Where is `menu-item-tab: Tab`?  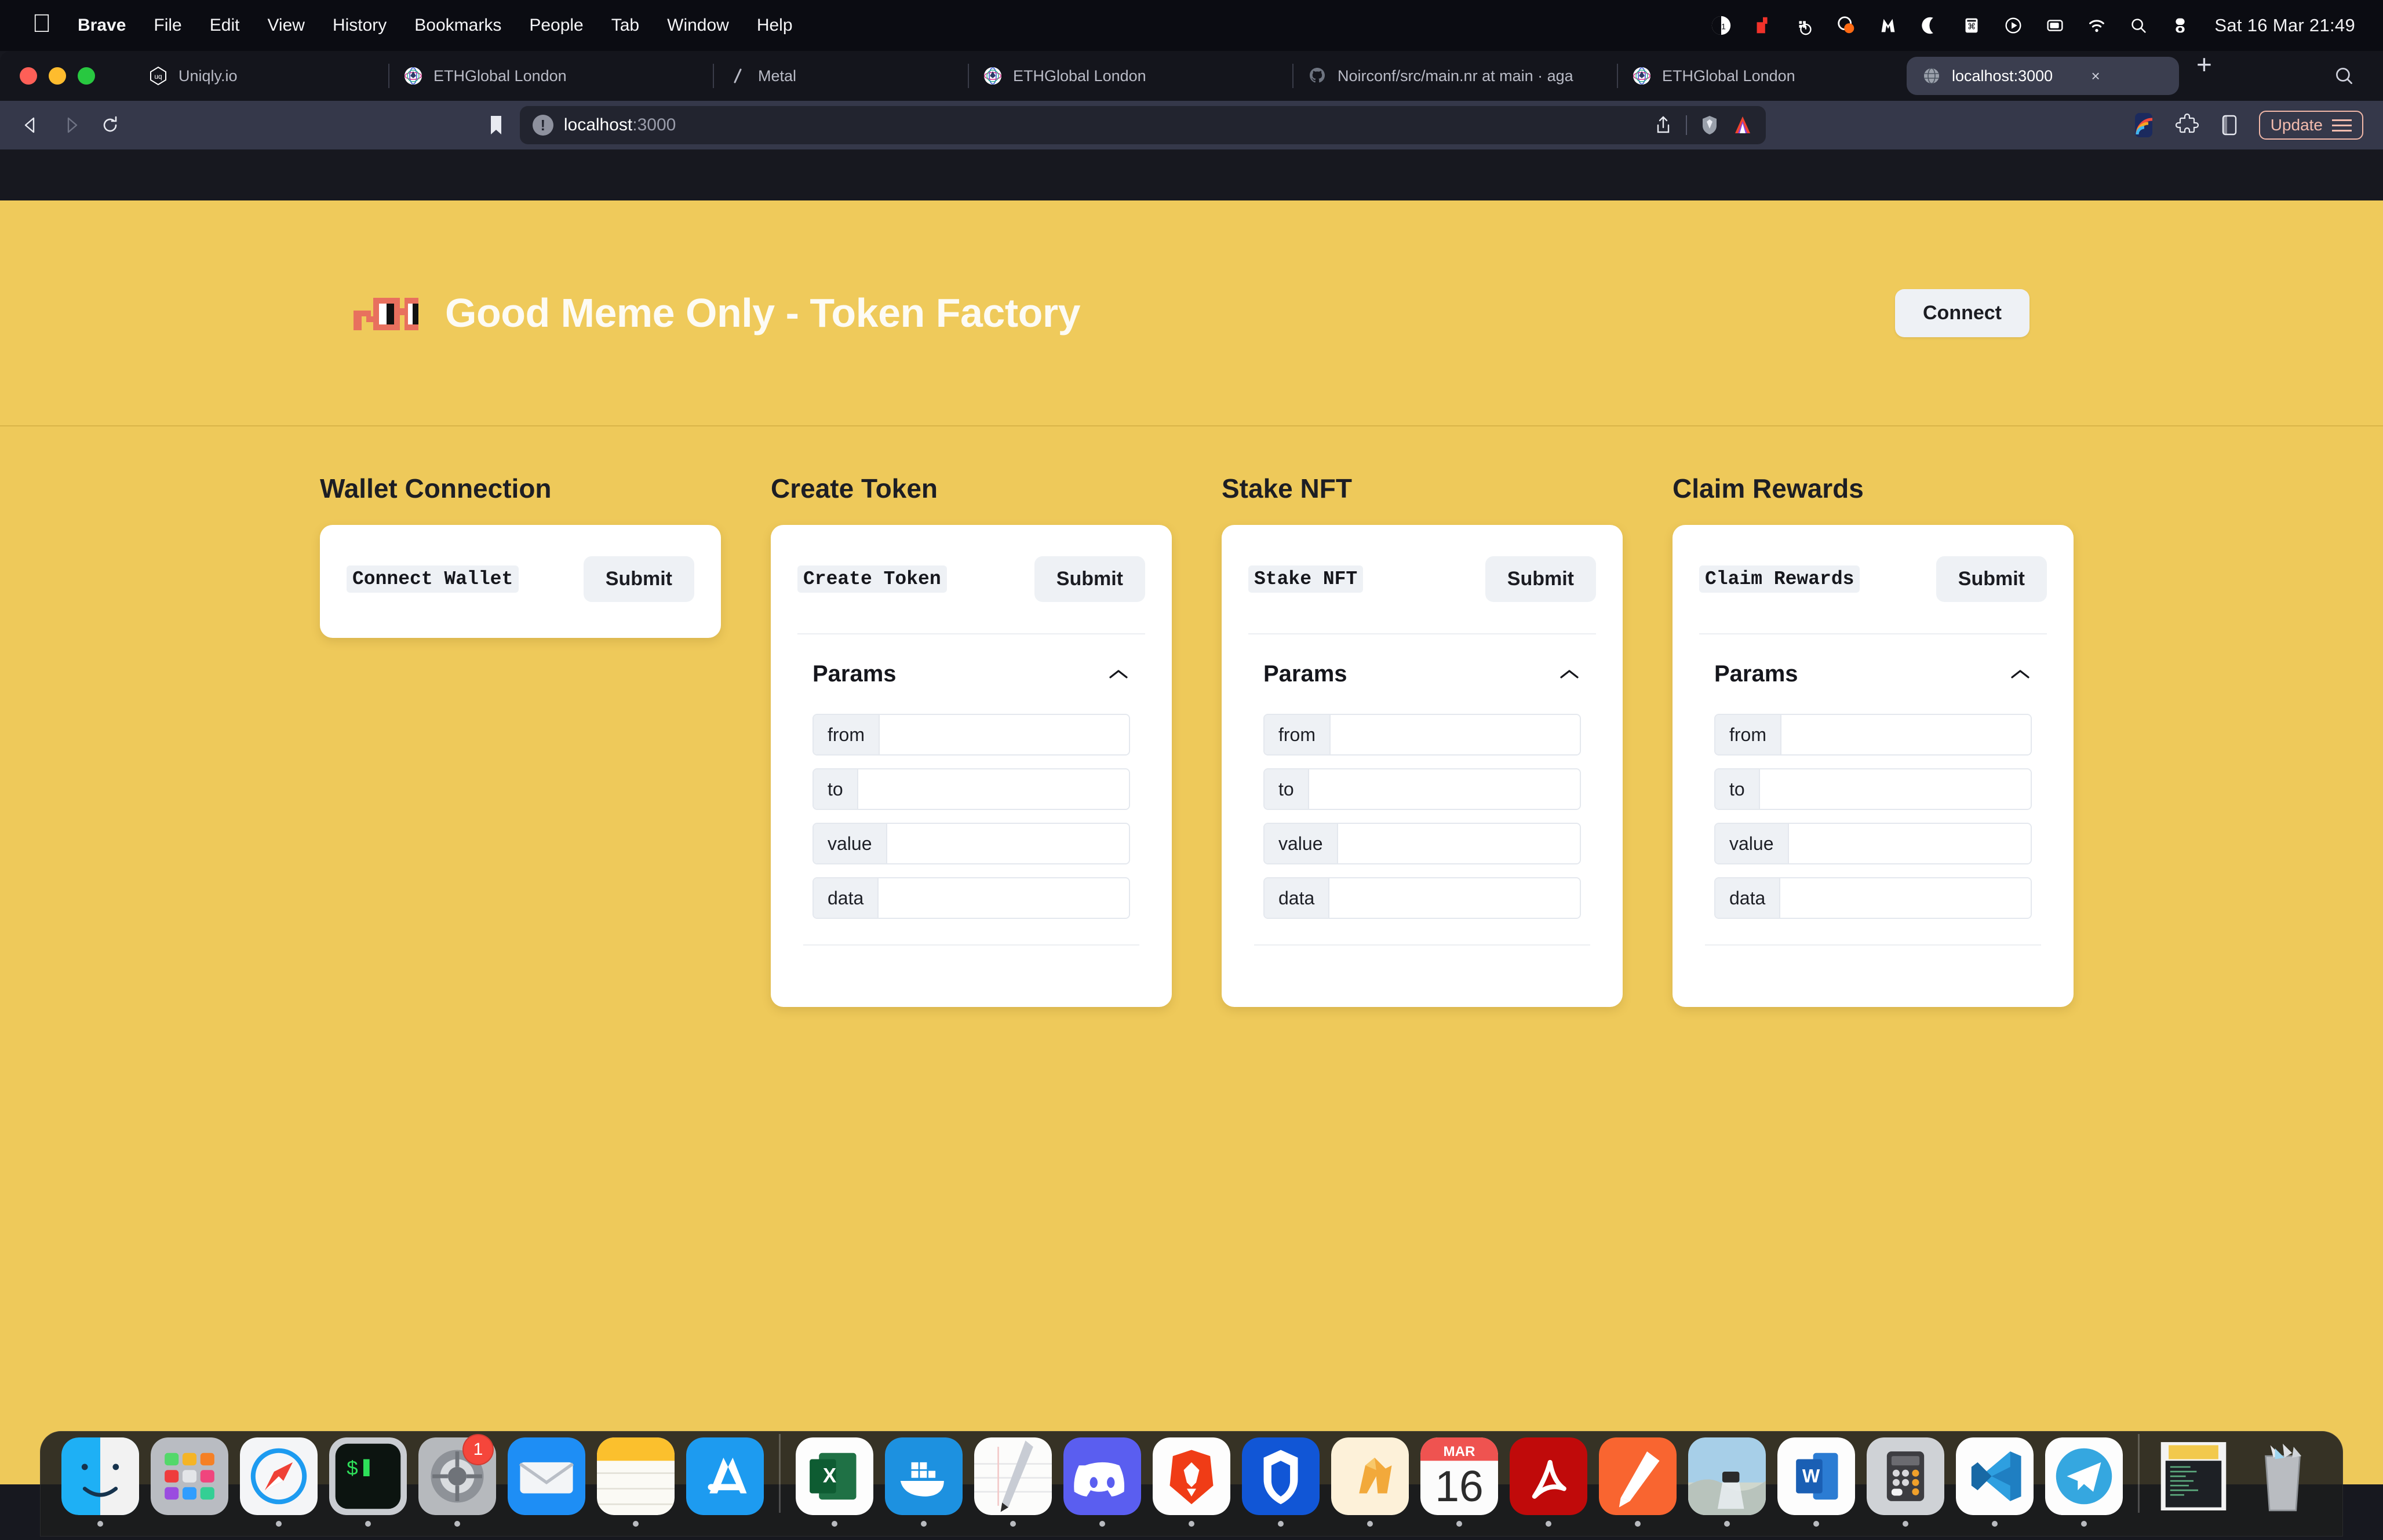
menu-item-tab: Tab is located at coordinates (625, 26).